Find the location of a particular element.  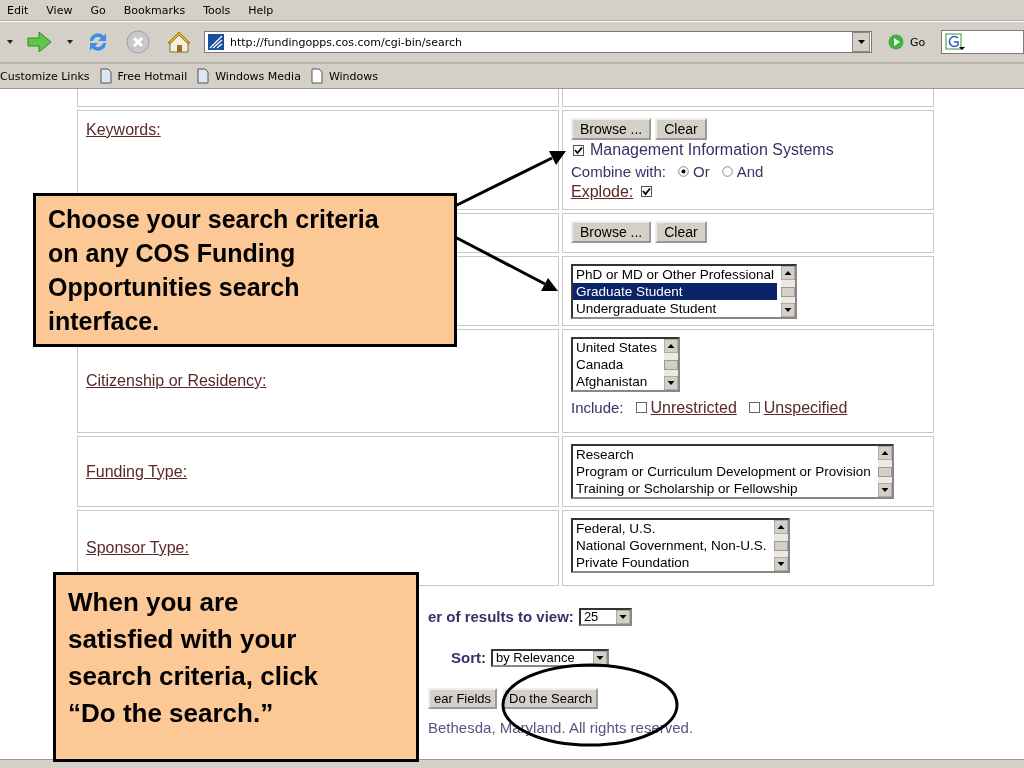

form-button: ear Fields is located at coordinates (463, 698).